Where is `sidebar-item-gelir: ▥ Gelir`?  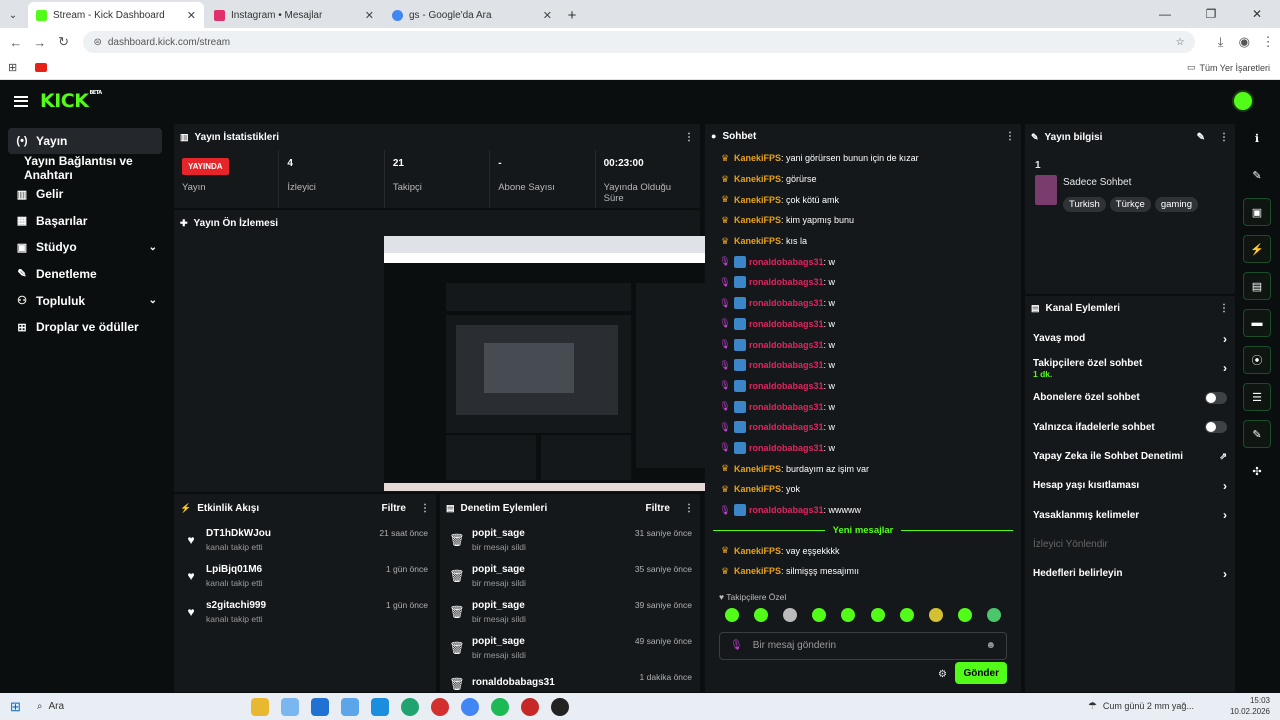 sidebar-item-gelir: ▥ Gelir is located at coordinates (85, 194).